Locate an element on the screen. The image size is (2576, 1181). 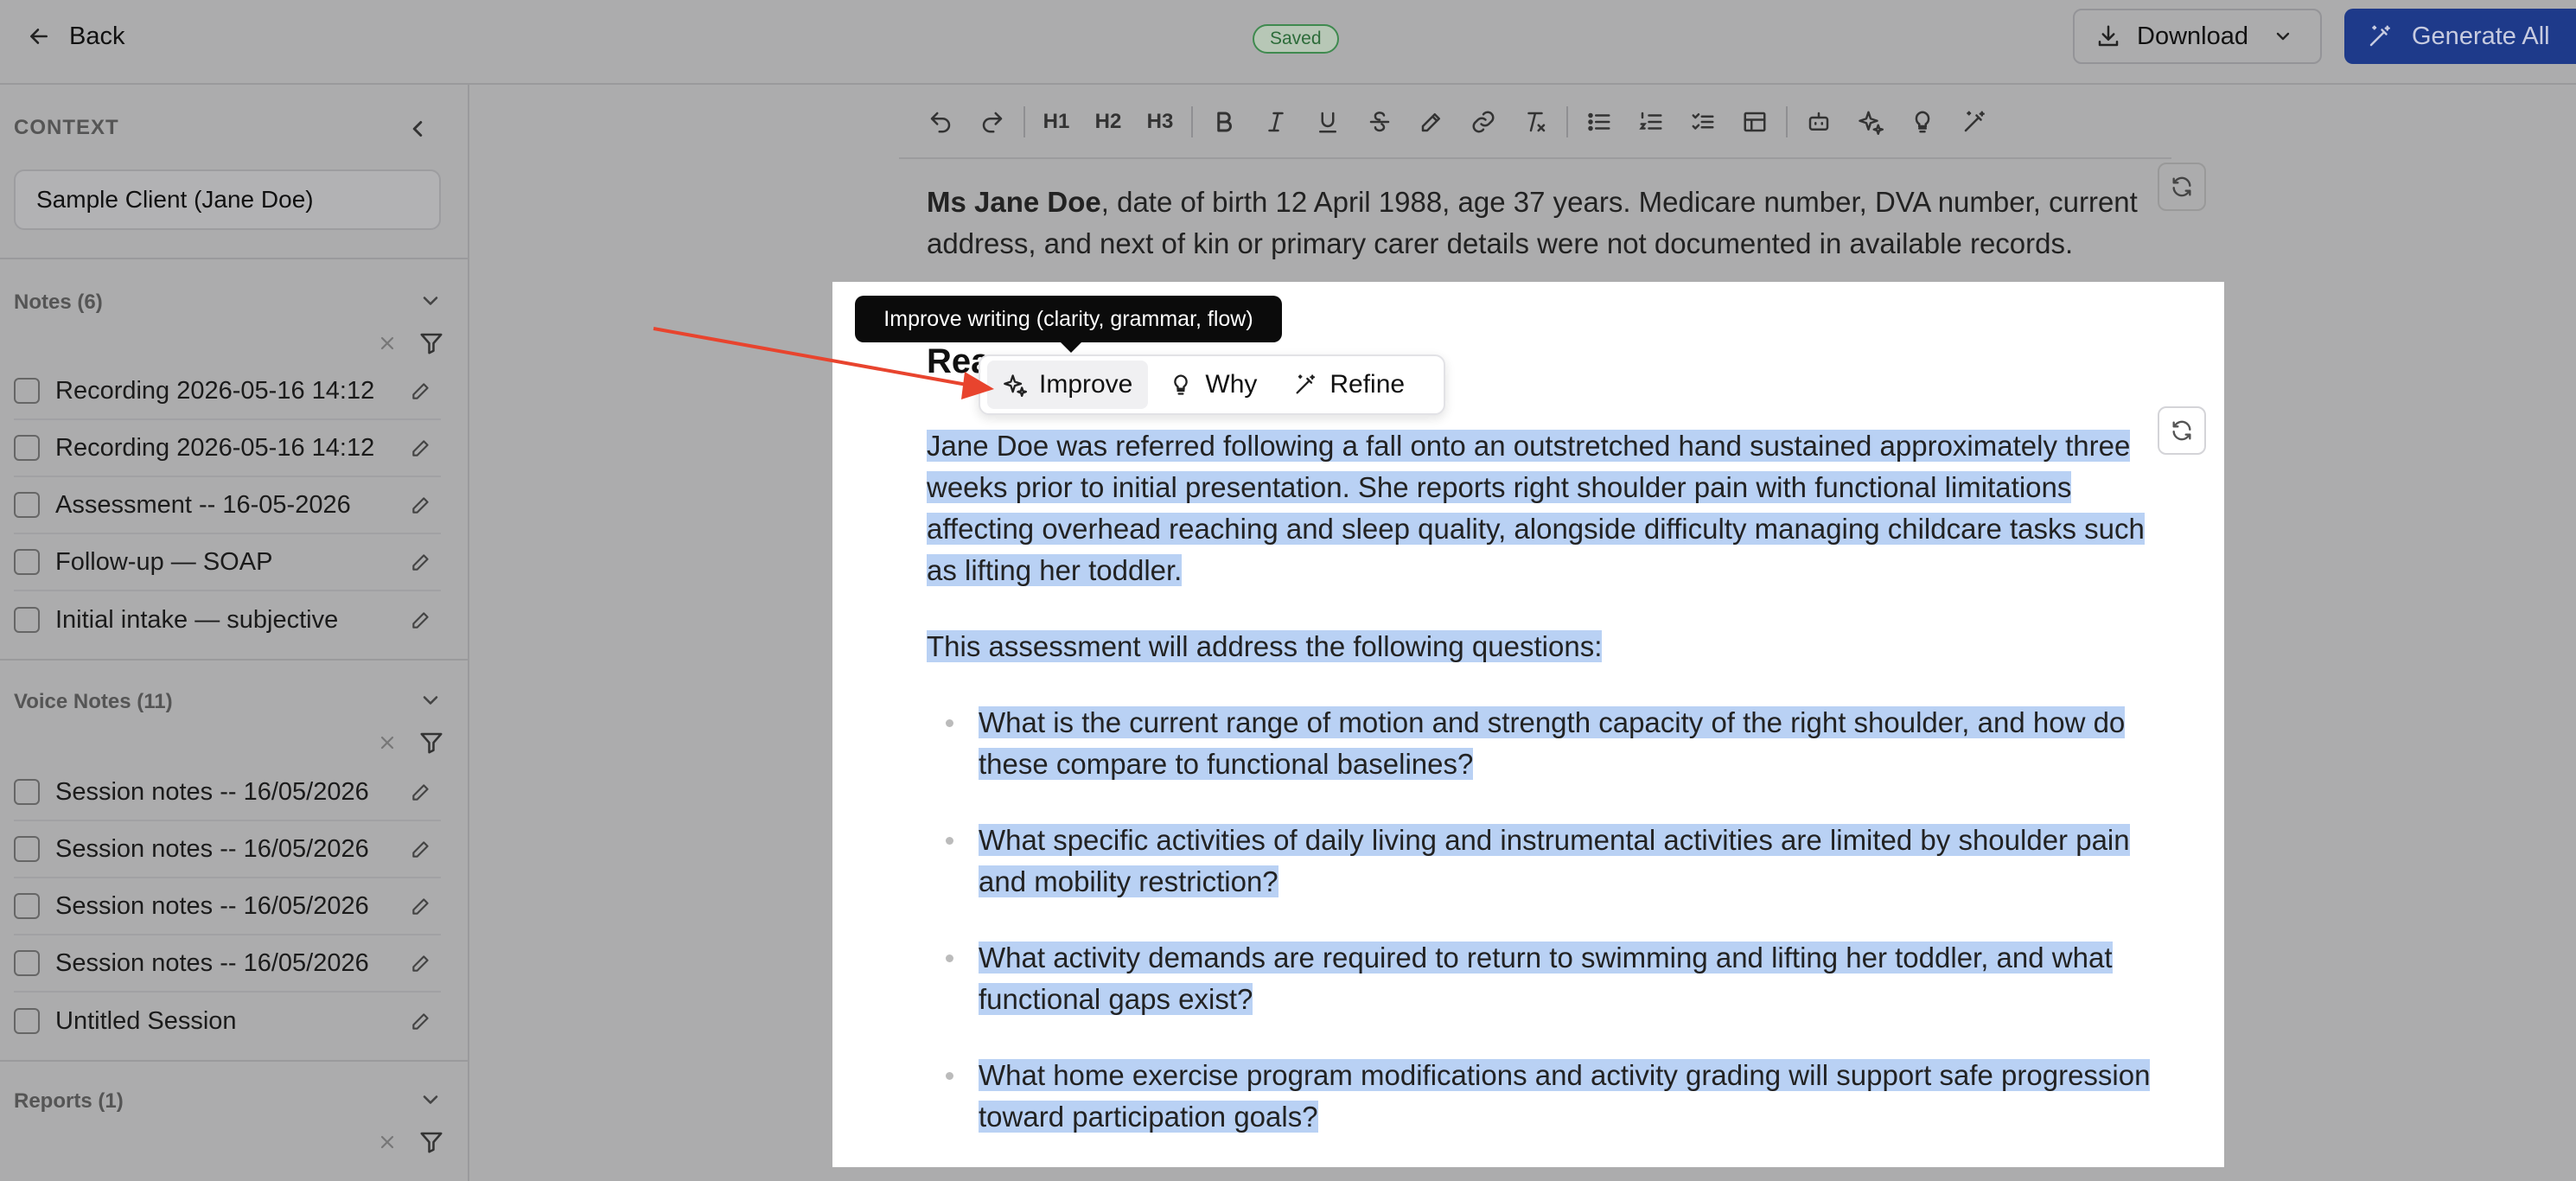
divider is located at coordinates (234, 1061).